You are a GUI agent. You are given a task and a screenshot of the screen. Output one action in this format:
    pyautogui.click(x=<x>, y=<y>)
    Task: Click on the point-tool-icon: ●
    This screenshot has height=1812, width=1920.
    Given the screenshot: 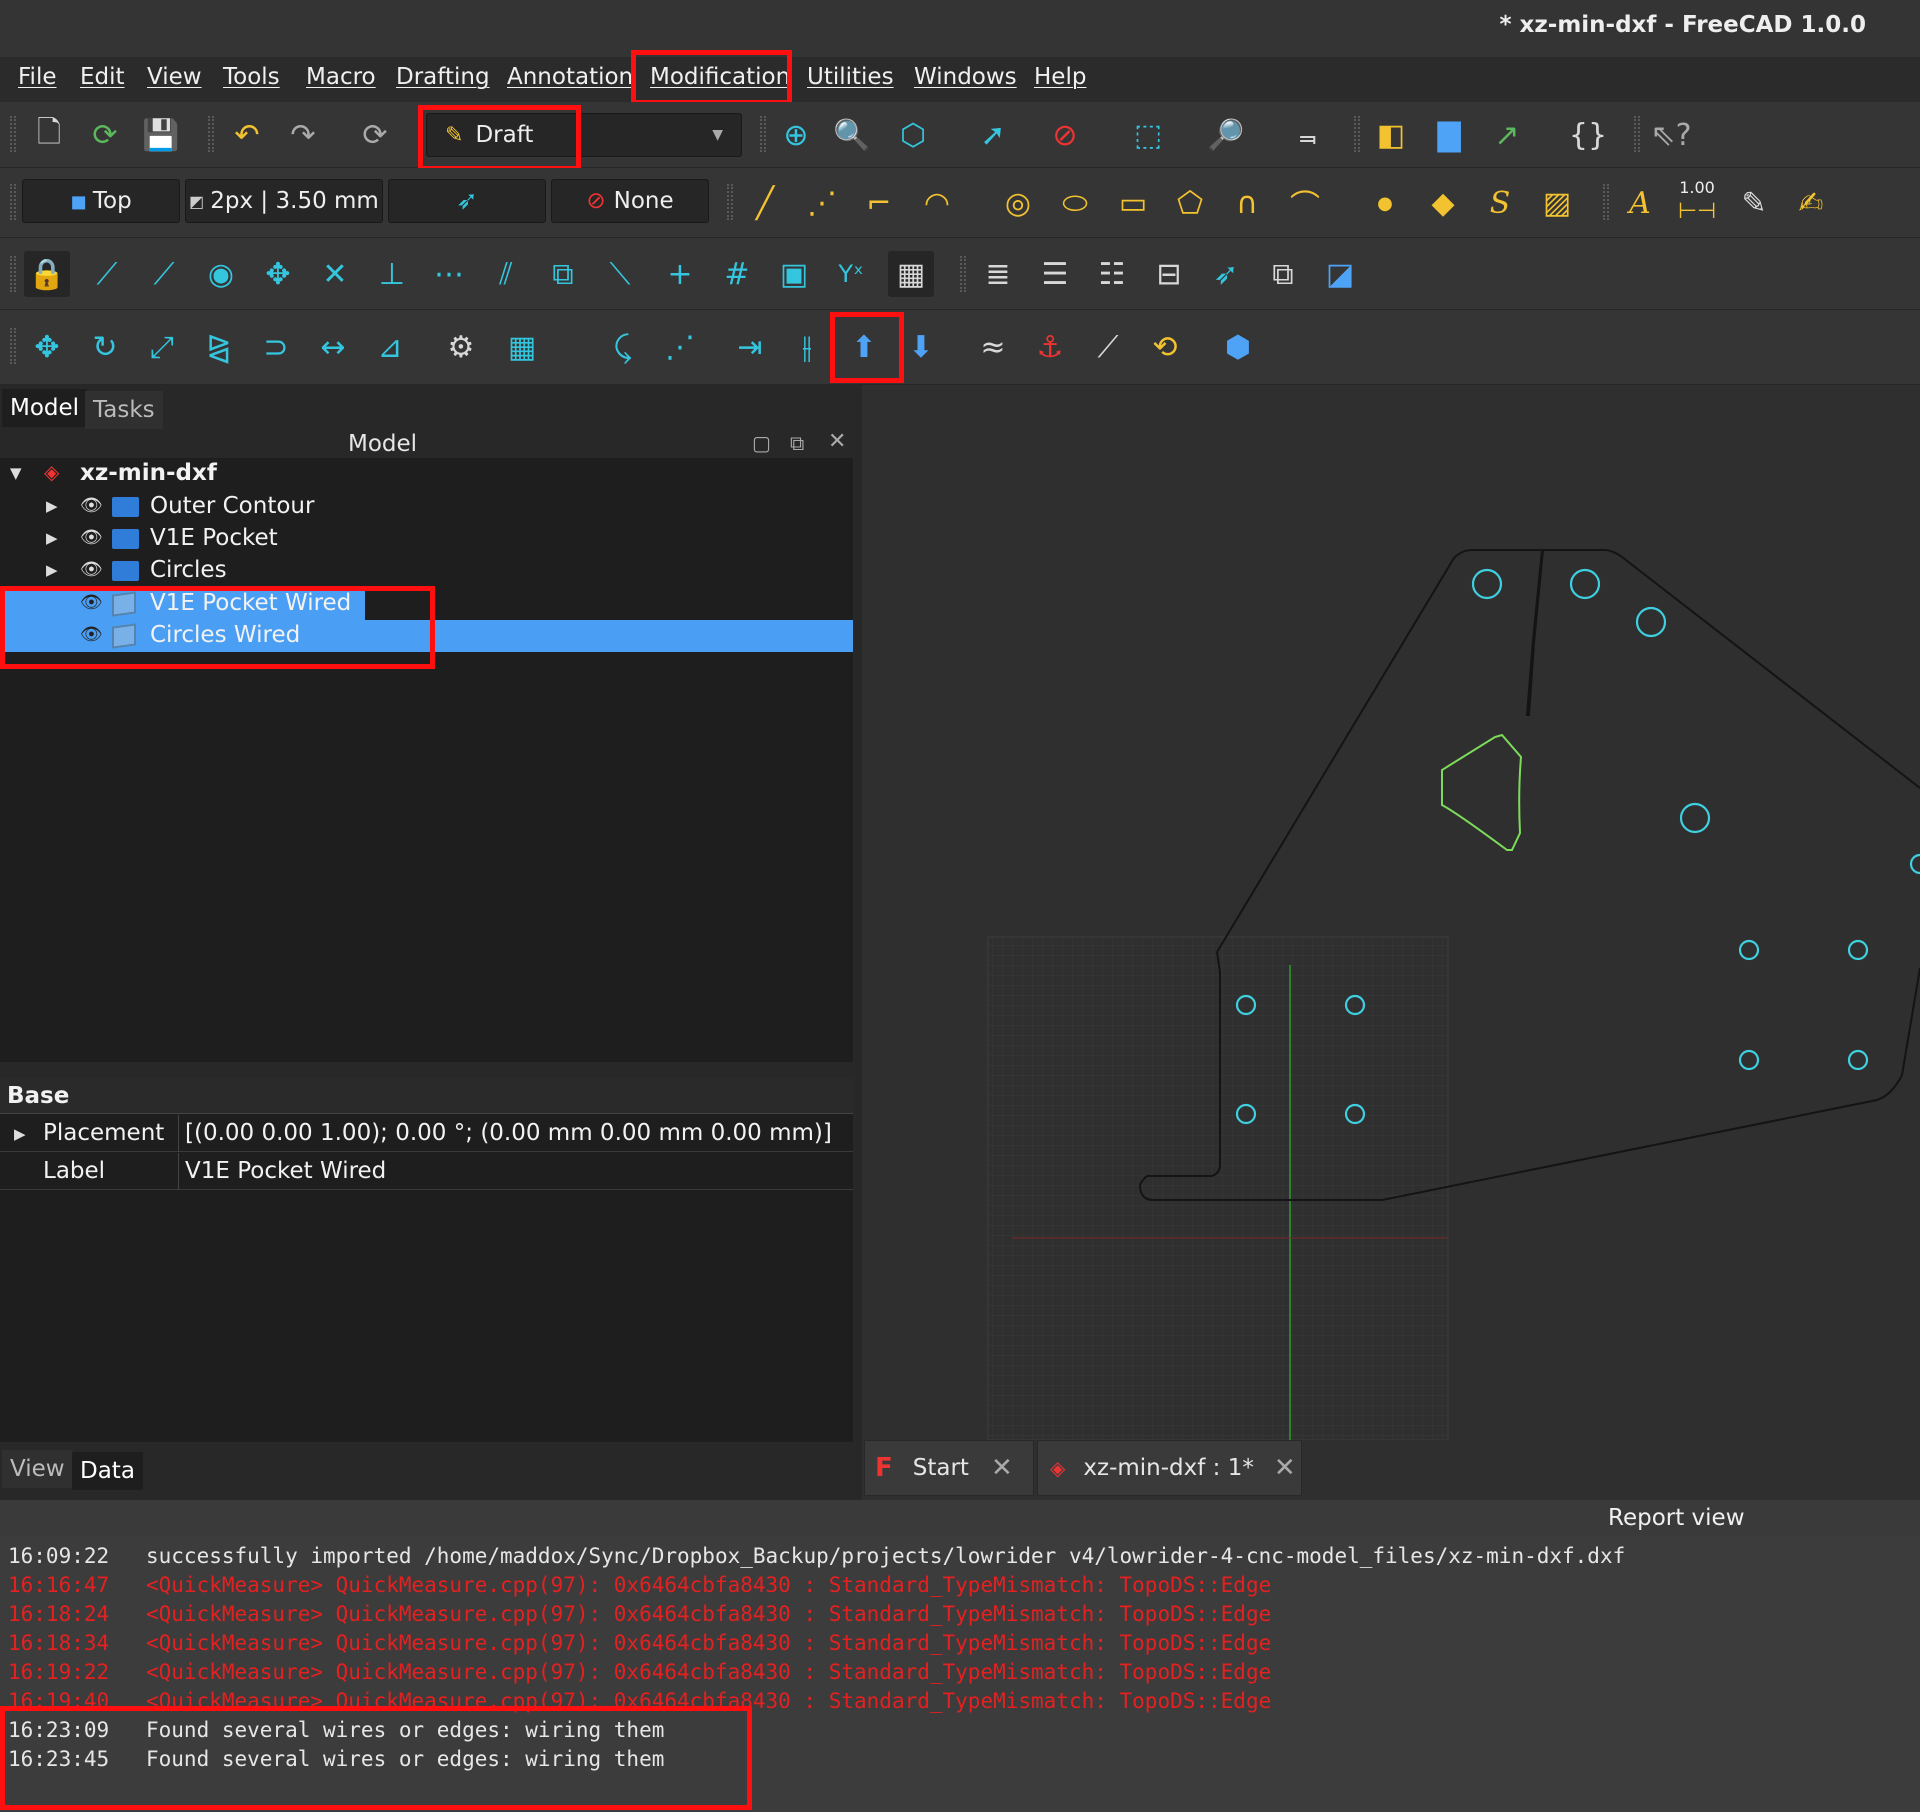 What is the action you would take?
    pyautogui.click(x=1385, y=203)
    